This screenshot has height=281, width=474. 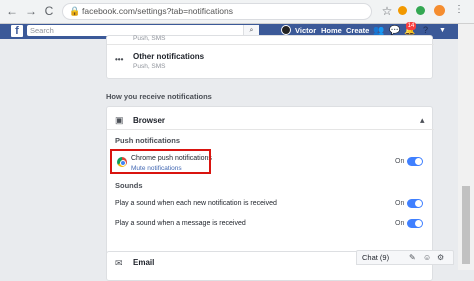 What do you see at coordinates (442, 30) in the screenshot?
I see `account-dropdown-icon: ▼` at bounding box center [442, 30].